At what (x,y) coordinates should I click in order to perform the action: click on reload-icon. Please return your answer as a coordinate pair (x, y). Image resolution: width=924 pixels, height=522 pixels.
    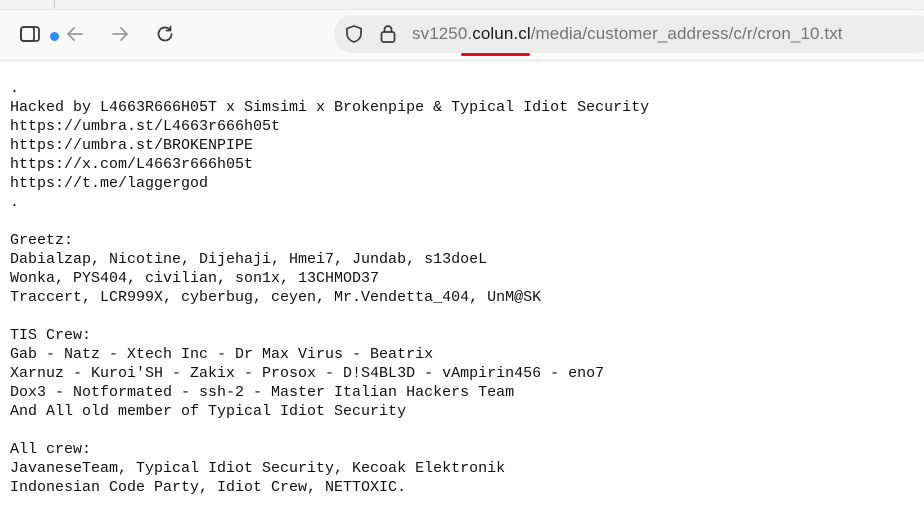
    Looking at the image, I should click on (165, 33).